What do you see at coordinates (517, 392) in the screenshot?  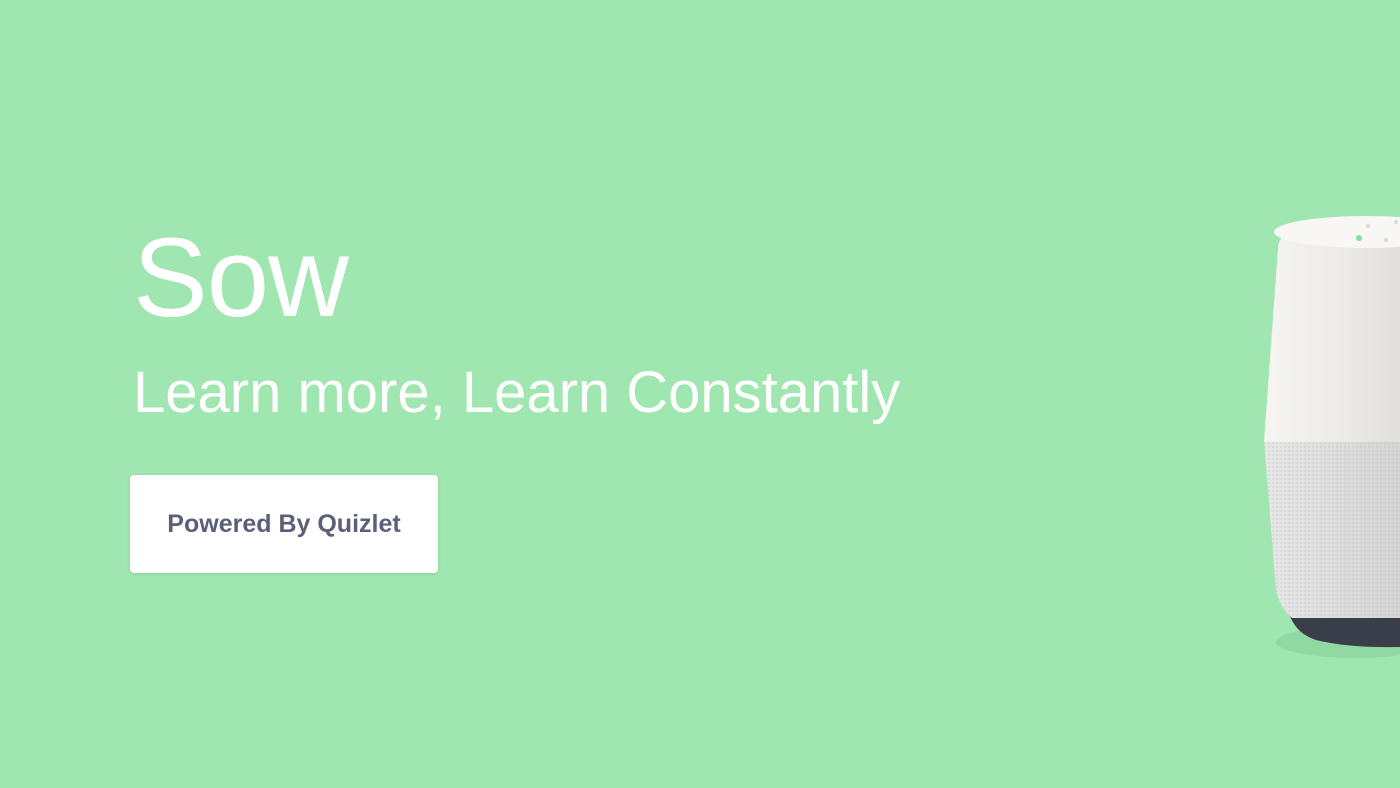 I see `tagline: Learn more, Learn Constantly` at bounding box center [517, 392].